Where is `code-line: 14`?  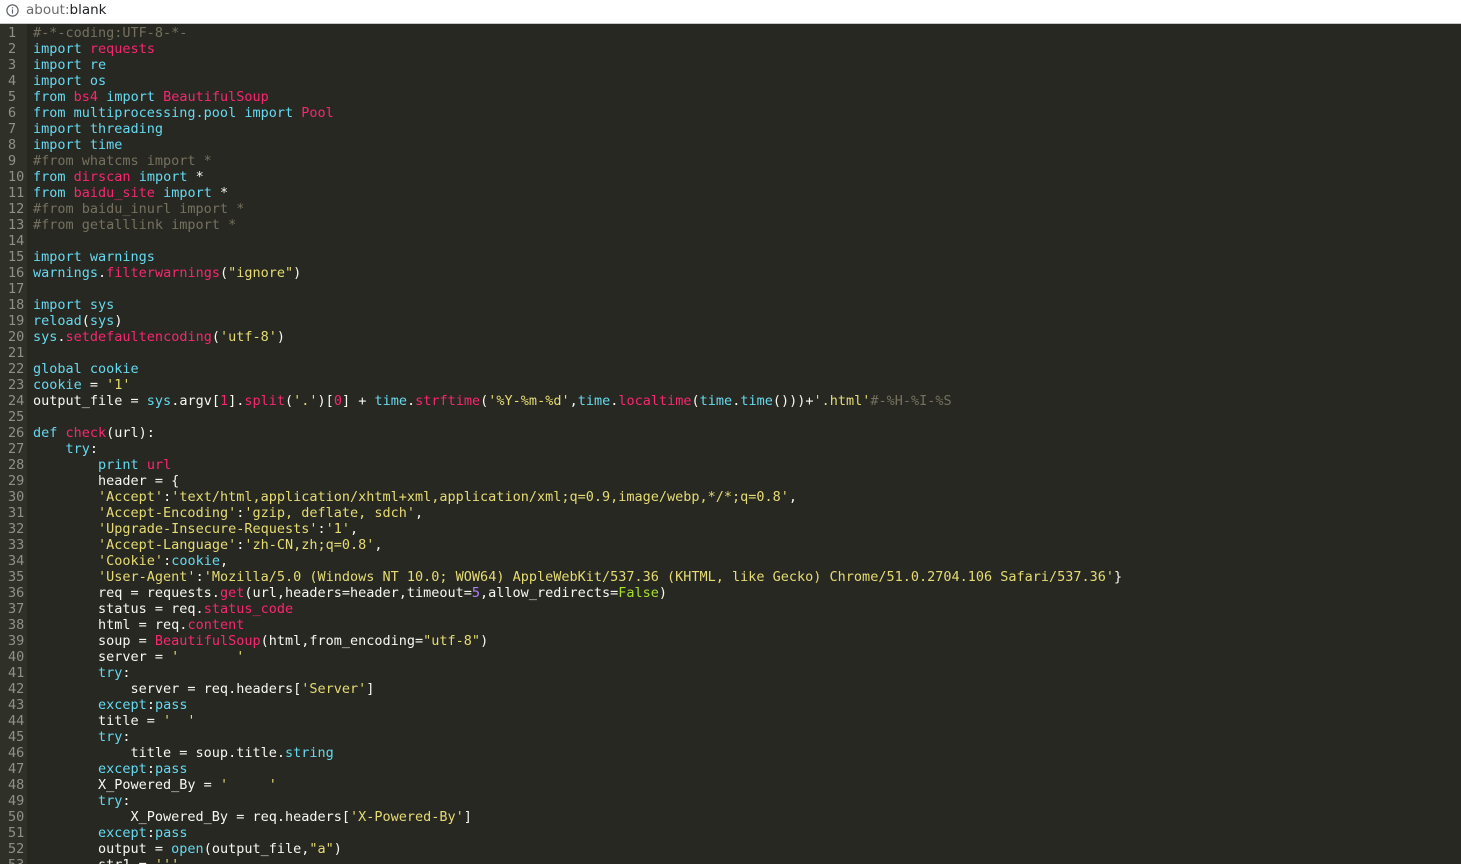 code-line: 14 is located at coordinates (730, 241).